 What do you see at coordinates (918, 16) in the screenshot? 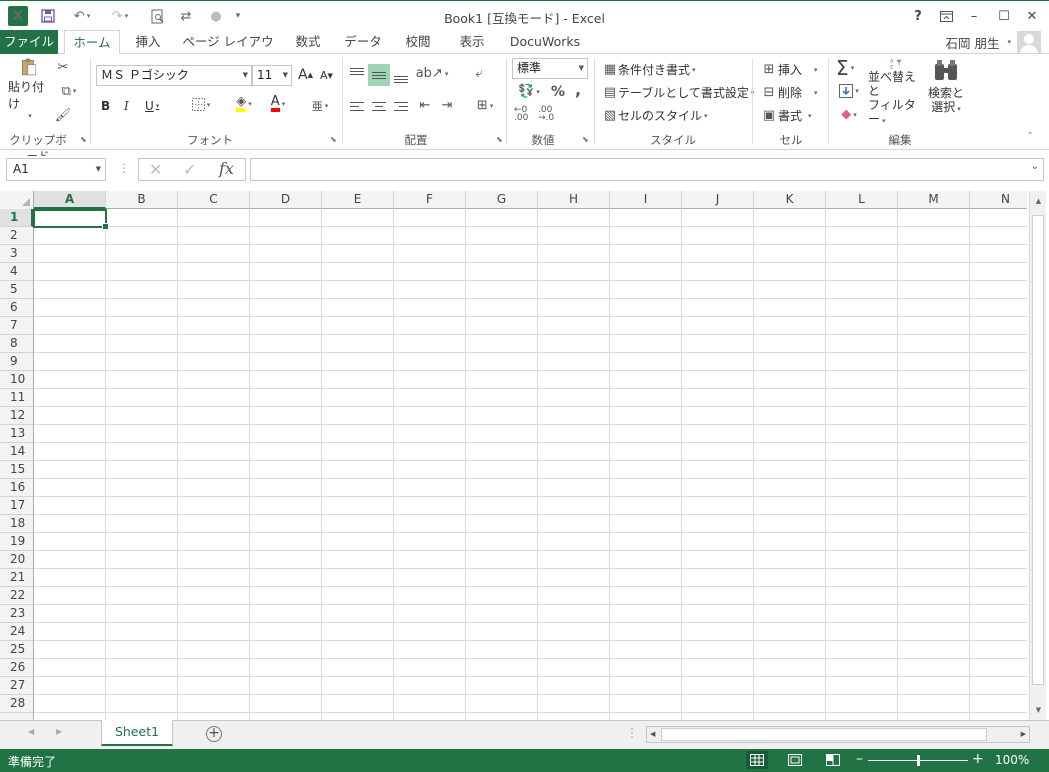
I see `help-button: ?` at bounding box center [918, 16].